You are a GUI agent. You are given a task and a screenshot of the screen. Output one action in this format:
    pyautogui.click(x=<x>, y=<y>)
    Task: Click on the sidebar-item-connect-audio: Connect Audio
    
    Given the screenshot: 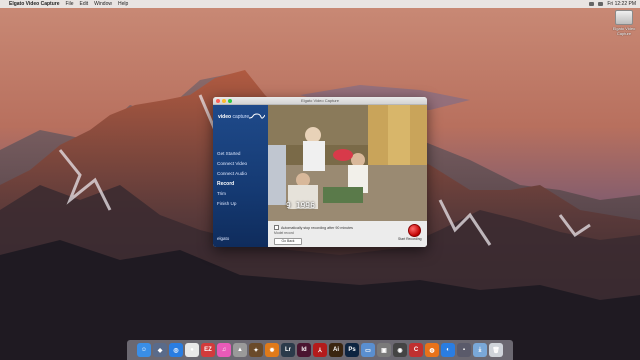 What is the action you would take?
    pyautogui.click(x=232, y=174)
    